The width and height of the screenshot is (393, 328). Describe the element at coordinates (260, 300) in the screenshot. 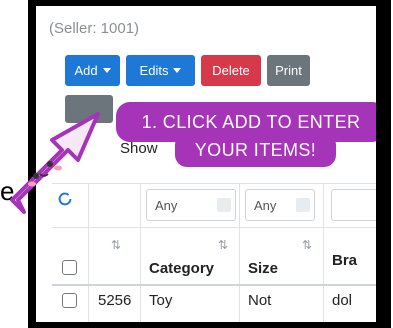

I see `row-size: Not` at that location.